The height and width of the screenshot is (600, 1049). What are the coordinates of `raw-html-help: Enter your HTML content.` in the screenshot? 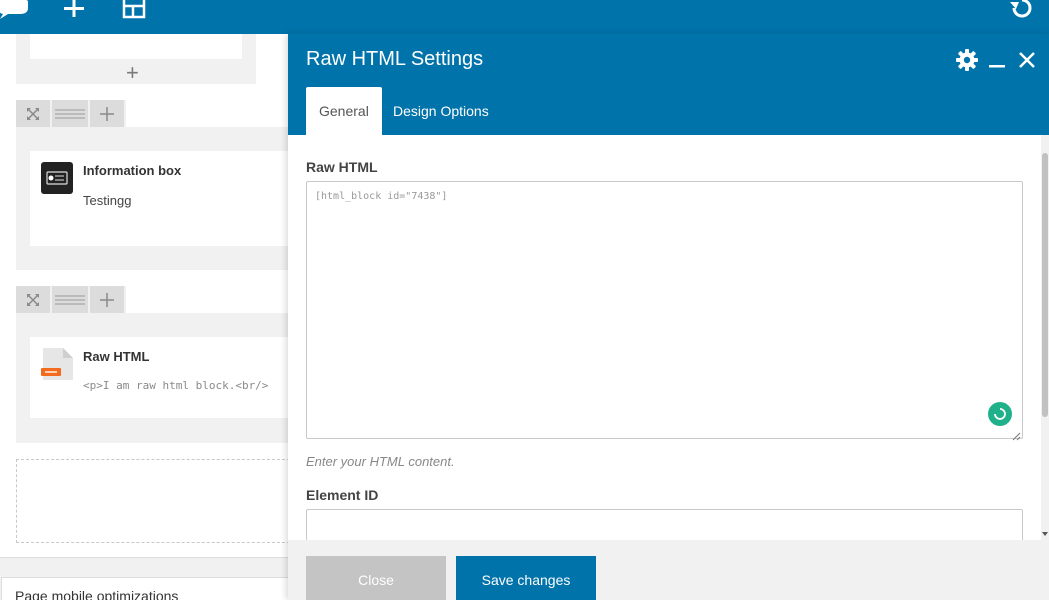 It's located at (380, 461).